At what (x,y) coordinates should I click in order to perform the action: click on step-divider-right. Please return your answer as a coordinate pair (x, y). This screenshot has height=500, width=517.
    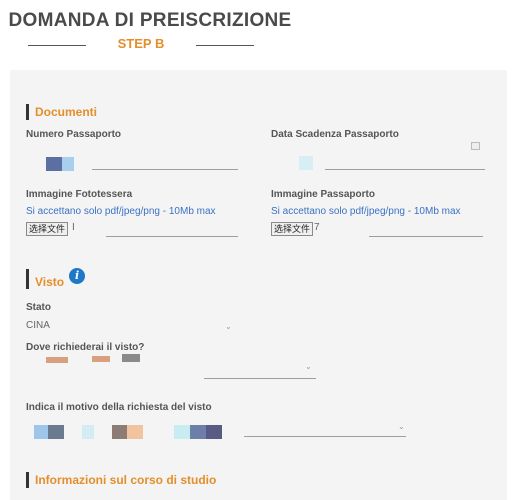
    Looking at the image, I should click on (225, 45).